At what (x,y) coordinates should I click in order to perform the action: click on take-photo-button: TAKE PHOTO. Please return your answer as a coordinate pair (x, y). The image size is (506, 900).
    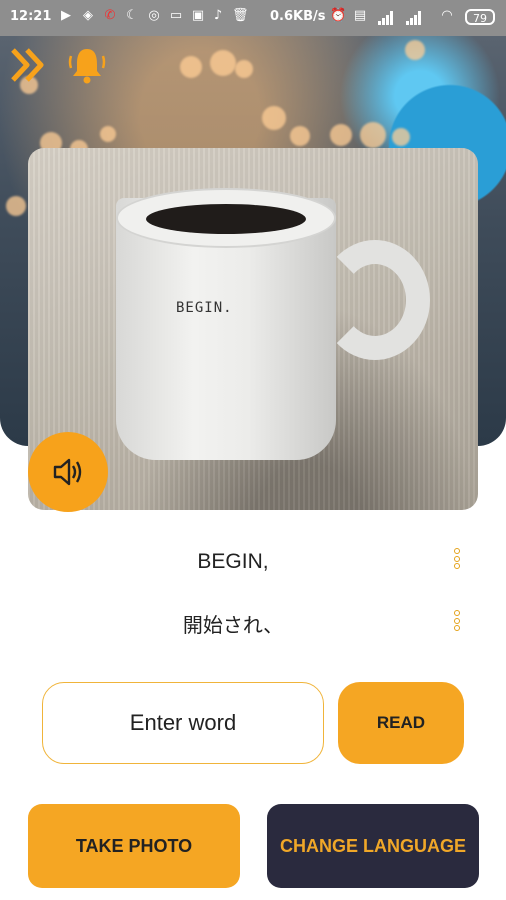
    Looking at the image, I should click on (134, 846).